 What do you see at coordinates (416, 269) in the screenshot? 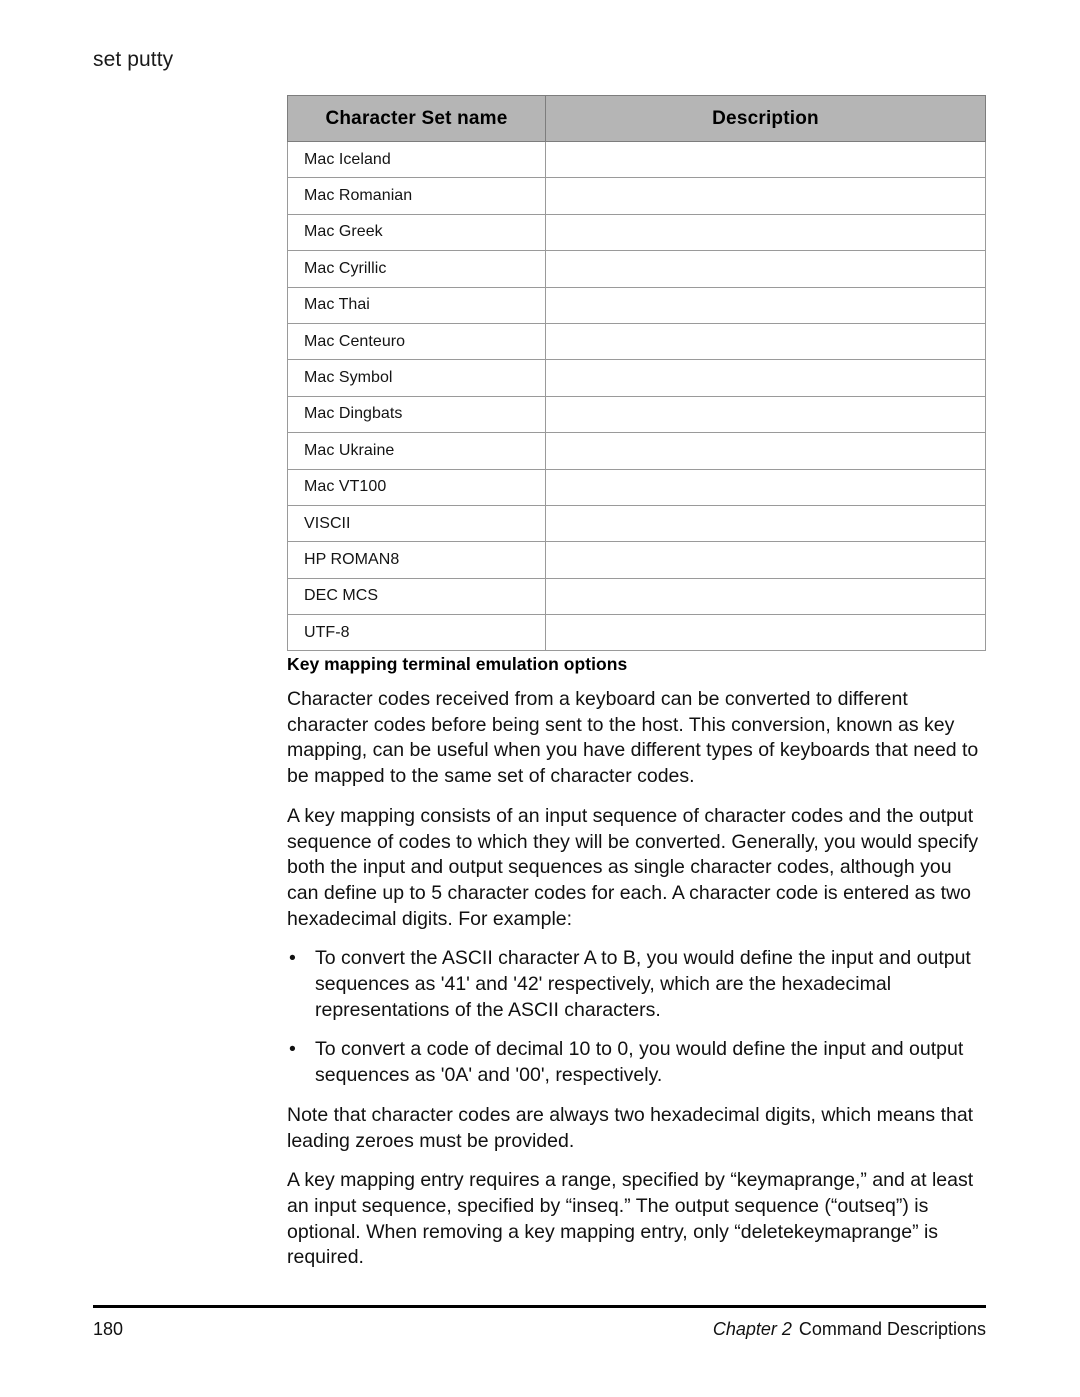
I see `cell-character-set-name: Mac Cyrillic` at bounding box center [416, 269].